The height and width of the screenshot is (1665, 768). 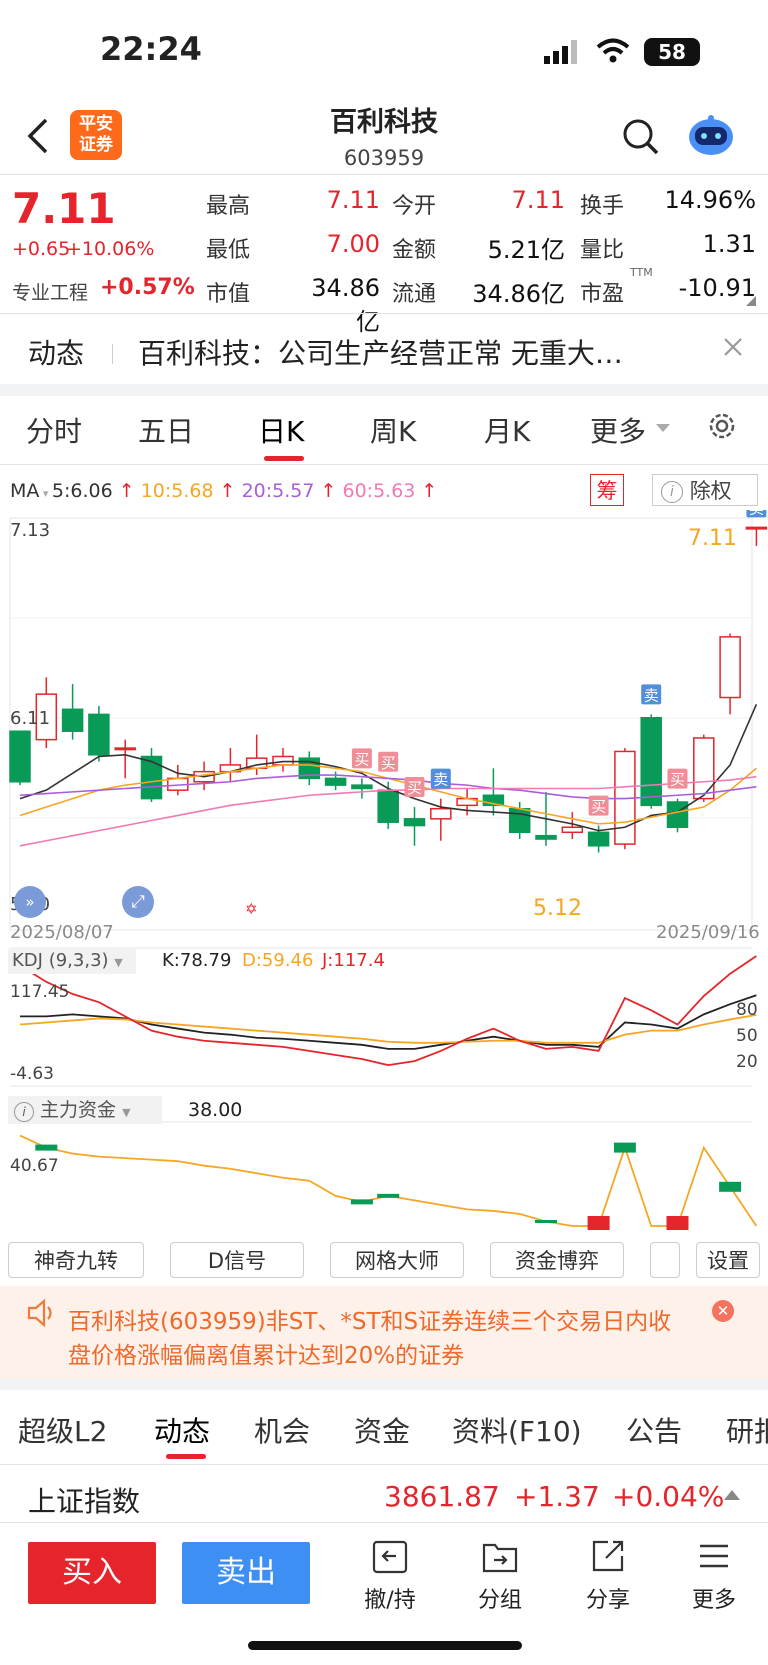 I want to click on speaker-icon, so click(x=42, y=1315).